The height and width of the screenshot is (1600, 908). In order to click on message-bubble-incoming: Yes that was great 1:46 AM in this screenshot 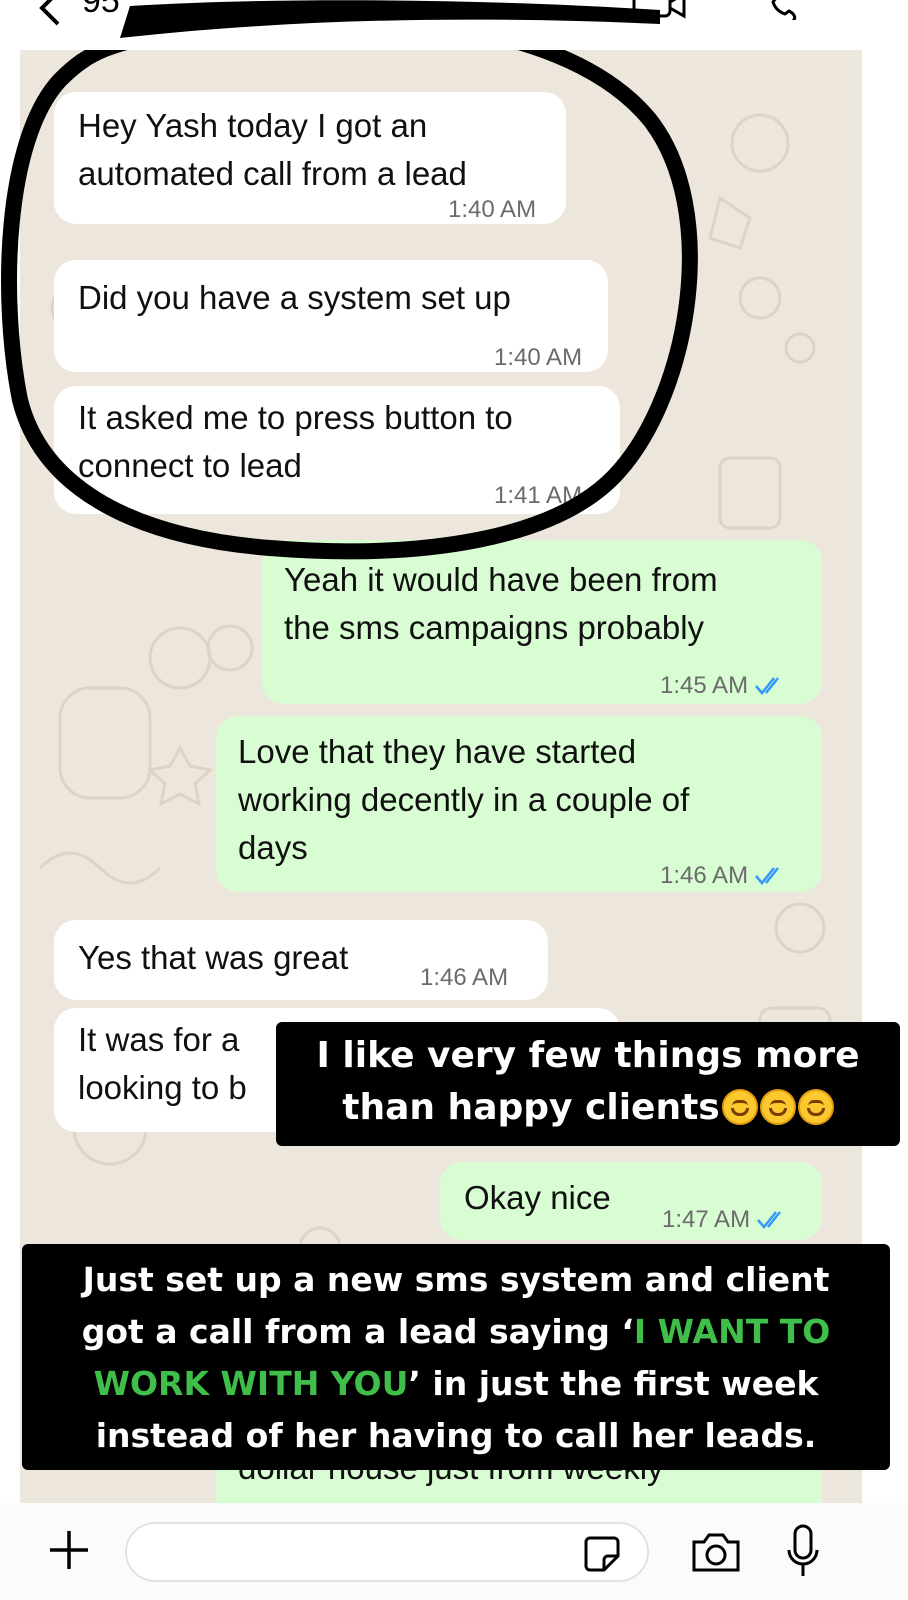, I will do `click(301, 960)`.